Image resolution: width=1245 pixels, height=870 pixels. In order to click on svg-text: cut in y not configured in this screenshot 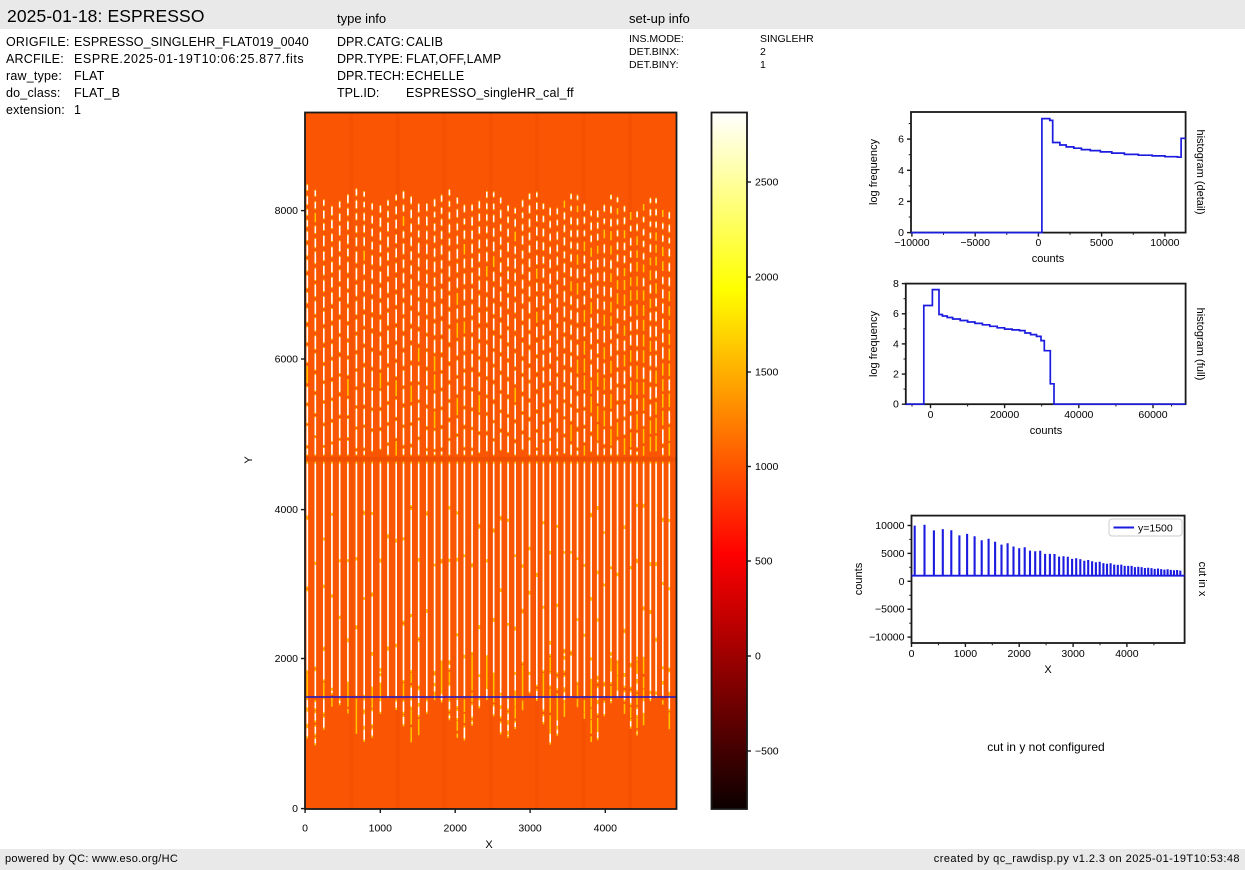, I will do `click(1045, 747)`.